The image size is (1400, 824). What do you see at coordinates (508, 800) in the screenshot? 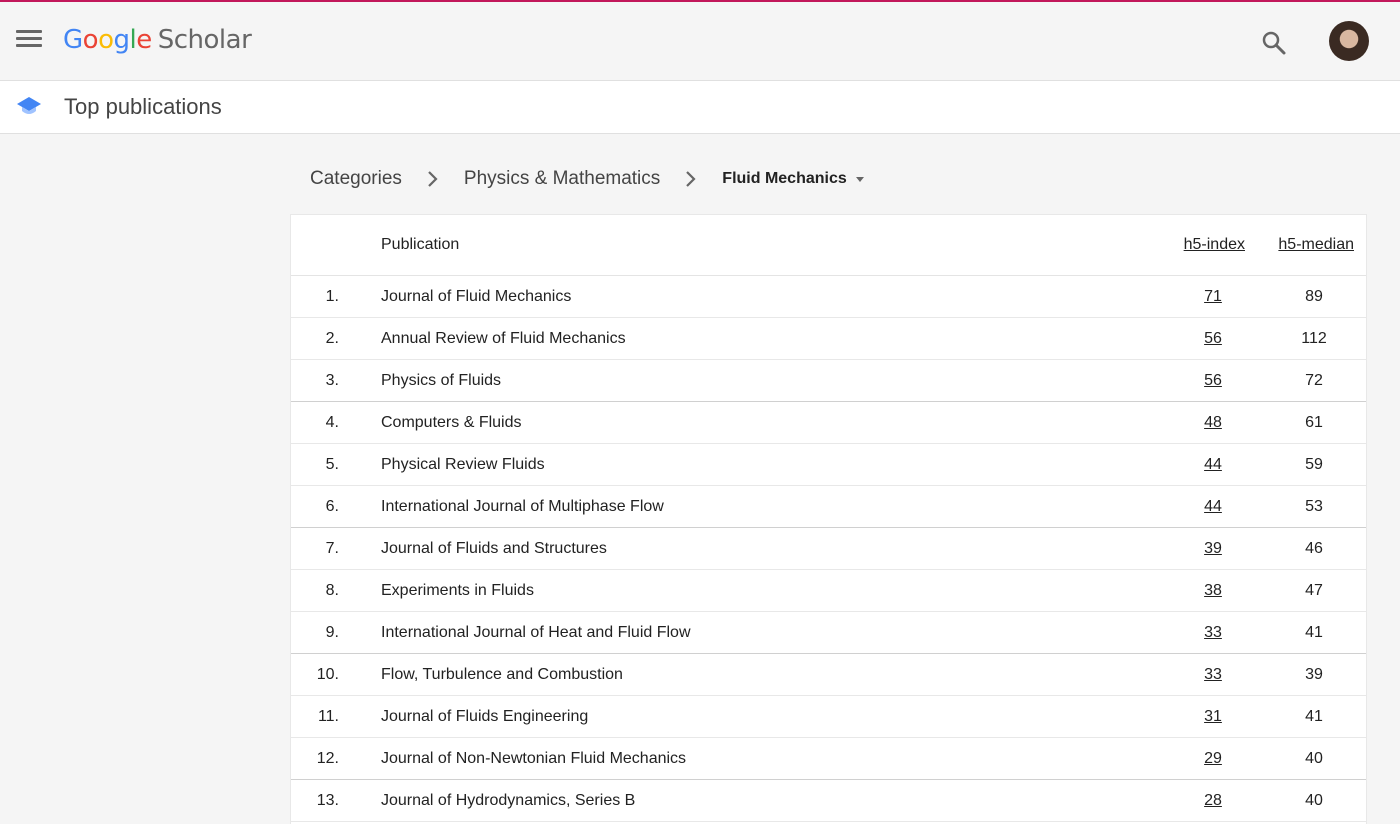
I see `row-publication: Journal of Hydrodynamics, Series B` at bounding box center [508, 800].